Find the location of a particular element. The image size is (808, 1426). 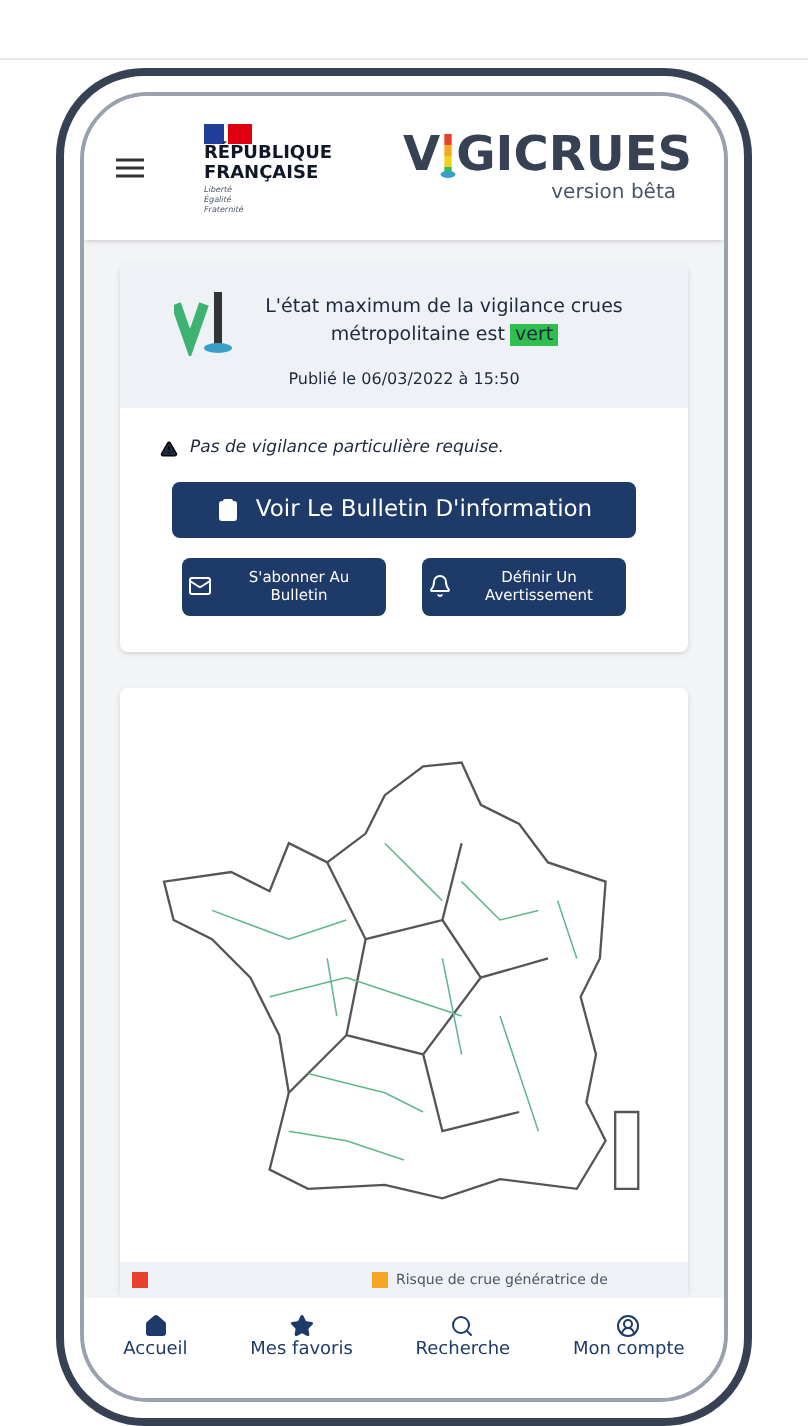

nav-item: Recherche is located at coordinates (463, 1340).